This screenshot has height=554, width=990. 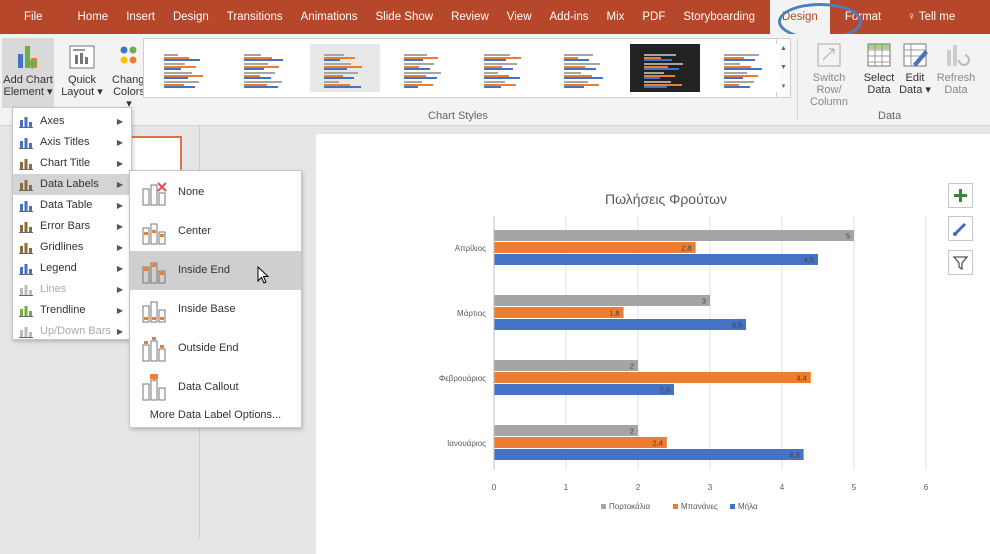 What do you see at coordinates (710, 487) in the screenshot?
I see `x-tick-label: 3` at bounding box center [710, 487].